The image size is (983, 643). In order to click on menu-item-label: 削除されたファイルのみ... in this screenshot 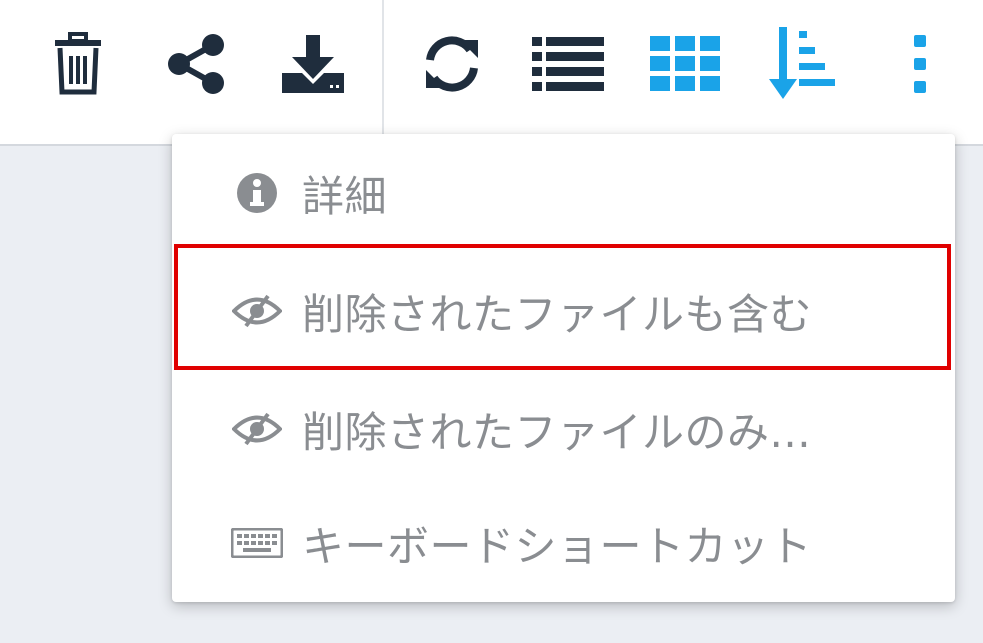, I will do `click(557, 432)`.